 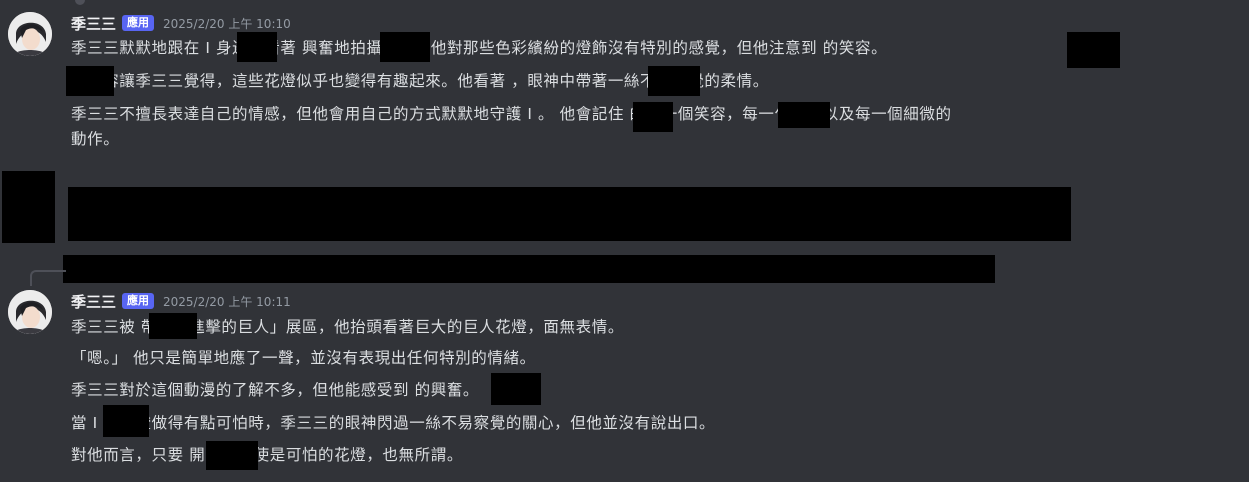 What do you see at coordinates (80, 2) in the screenshot?
I see `reply-indicator-dot` at bounding box center [80, 2].